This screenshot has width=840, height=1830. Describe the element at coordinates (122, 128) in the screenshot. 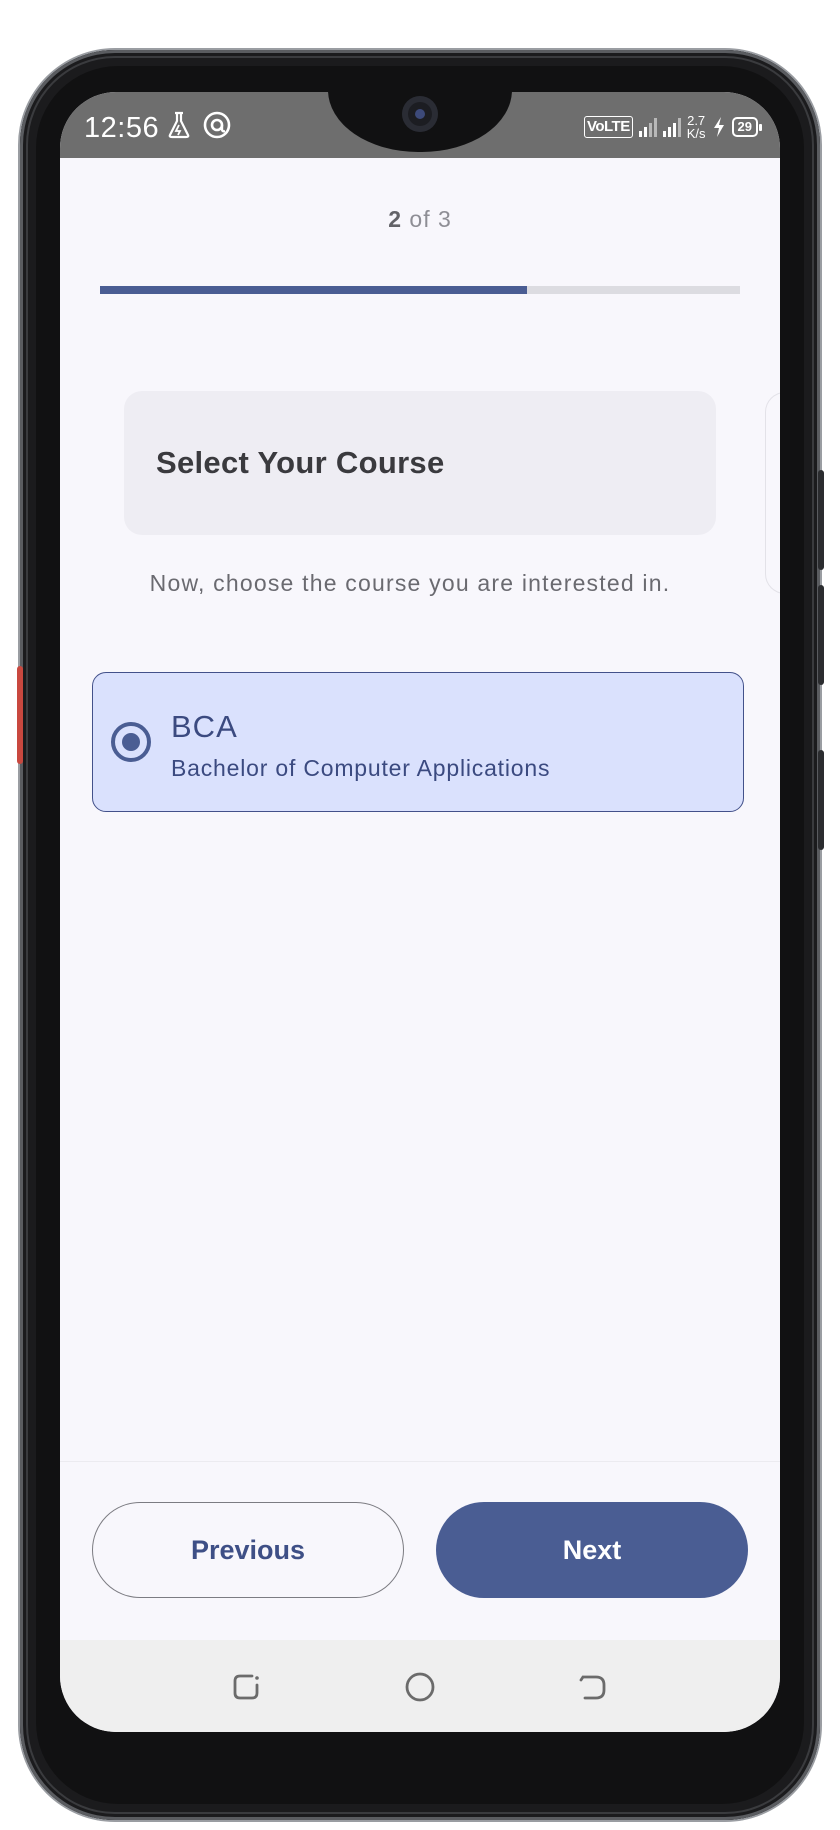

I see `status-time: 12:56` at that location.